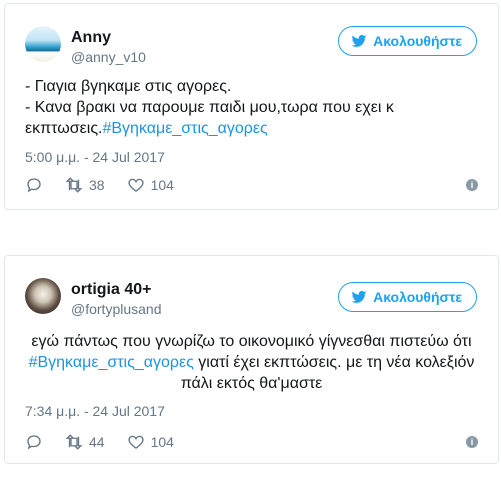 The image size is (501, 493). Describe the element at coordinates (85, 442) in the screenshot. I see `retweet-button: 44` at that location.